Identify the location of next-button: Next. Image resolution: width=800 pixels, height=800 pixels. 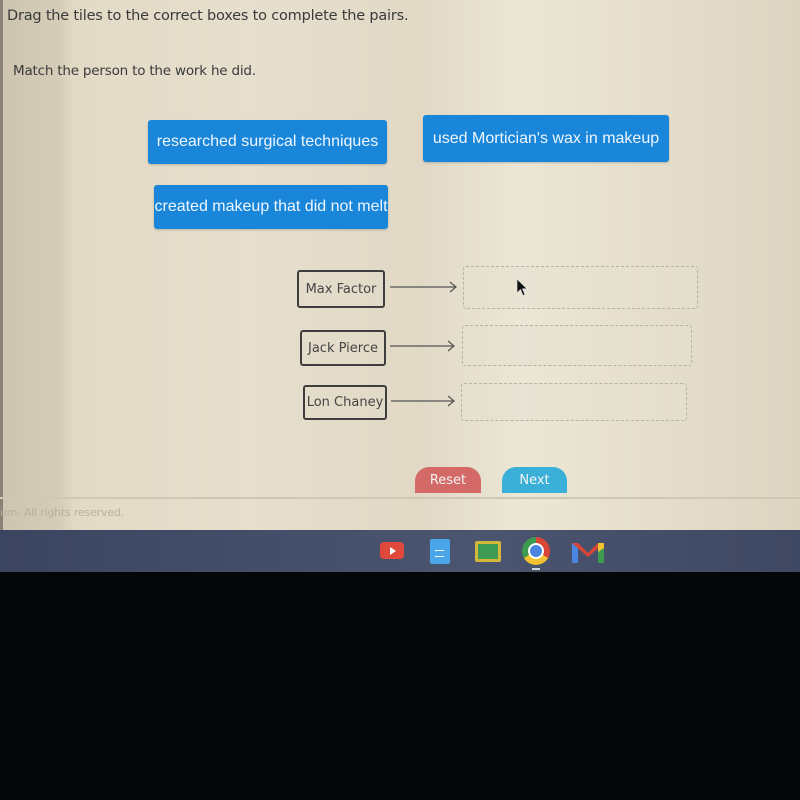
(534, 480).